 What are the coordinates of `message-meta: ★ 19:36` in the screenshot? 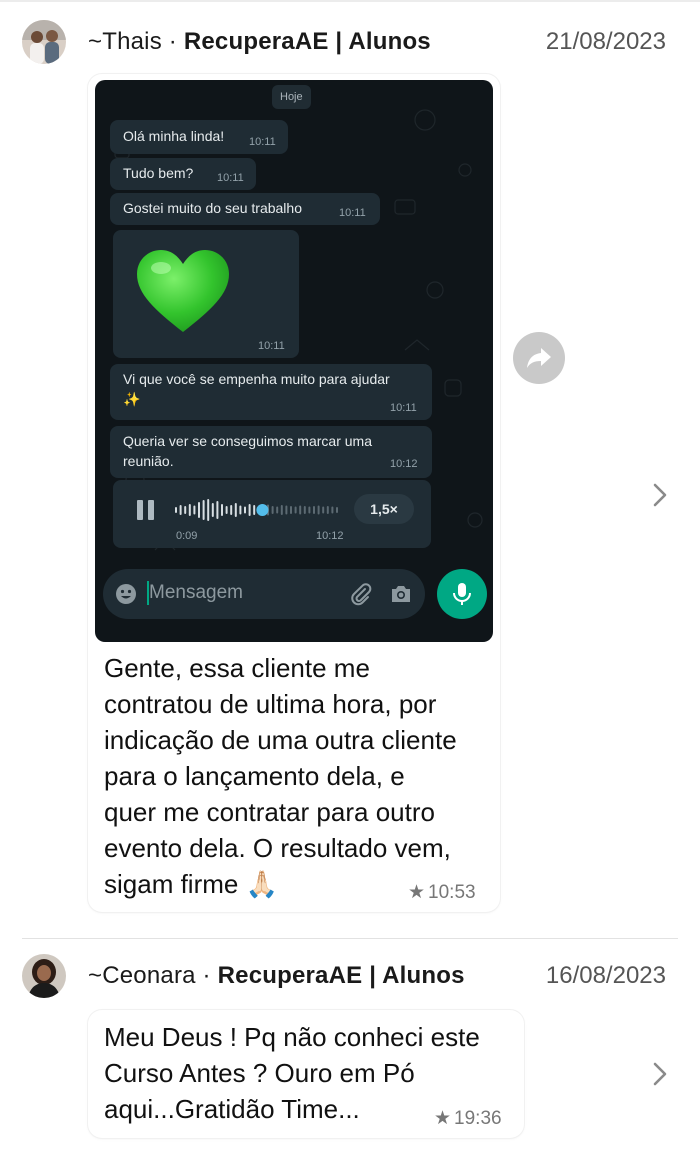 It's located at (468, 1118).